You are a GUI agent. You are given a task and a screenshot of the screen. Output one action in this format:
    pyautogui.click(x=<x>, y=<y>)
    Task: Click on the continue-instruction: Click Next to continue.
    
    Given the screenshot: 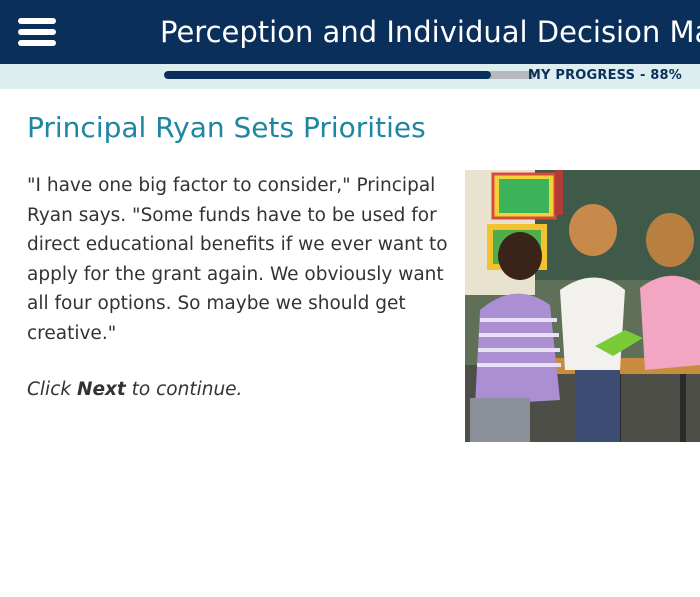 What is the action you would take?
    pyautogui.click(x=134, y=390)
    